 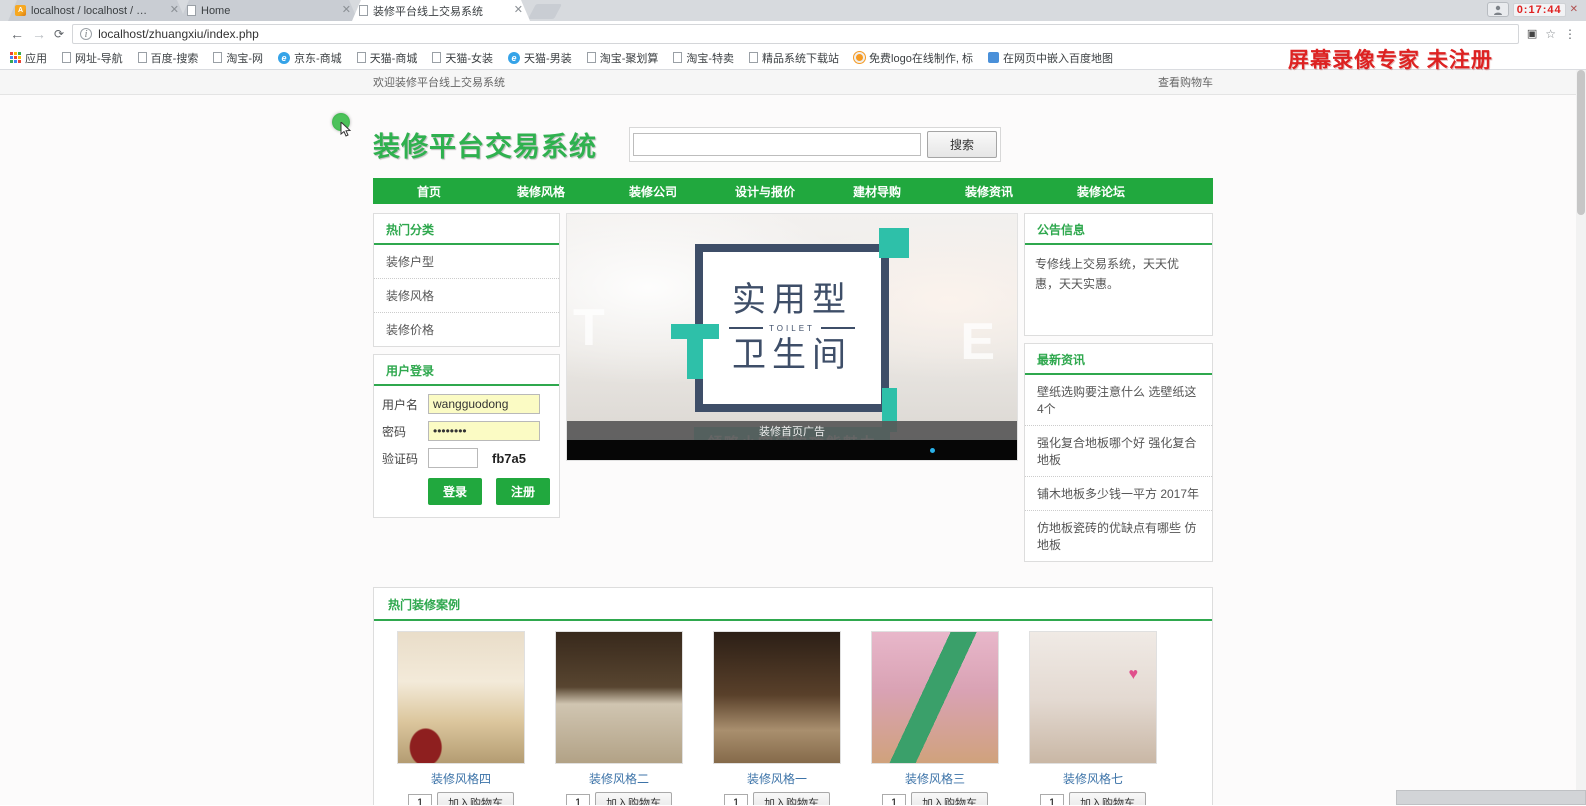 What do you see at coordinates (1118, 451) in the screenshot?
I see `news-link: 强化复合地板哪个好 强化复合地板` at bounding box center [1118, 451].